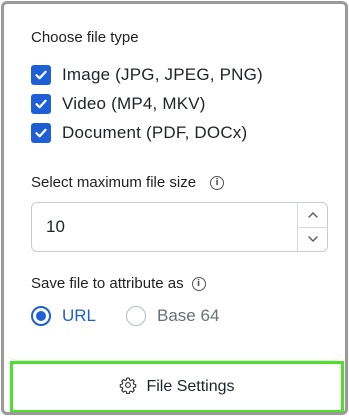  I want to click on checkbox-video-label: Video (MP4, MKV), so click(134, 103).